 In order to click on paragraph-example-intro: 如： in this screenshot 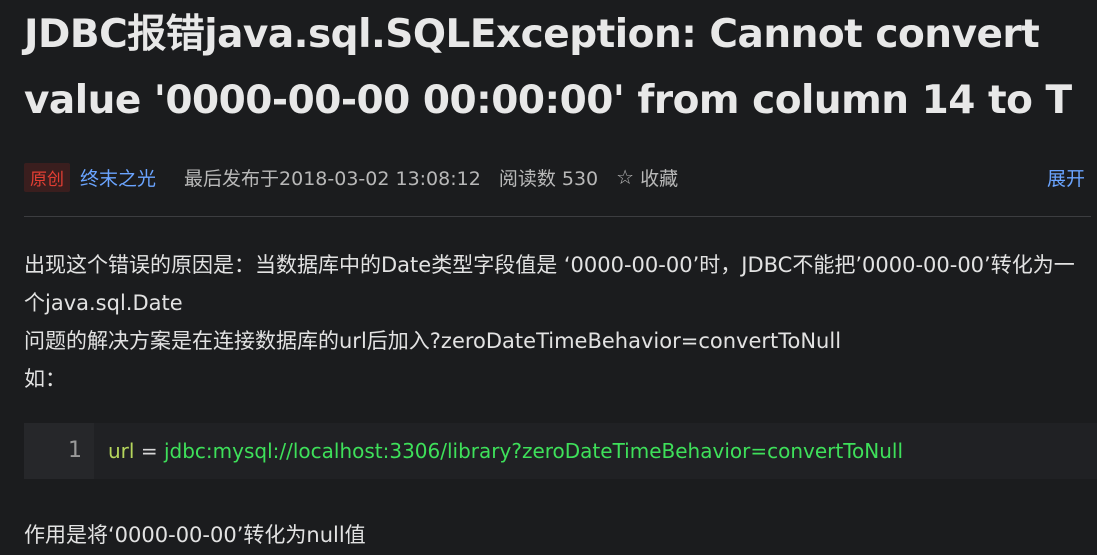, I will do `click(45, 379)`.